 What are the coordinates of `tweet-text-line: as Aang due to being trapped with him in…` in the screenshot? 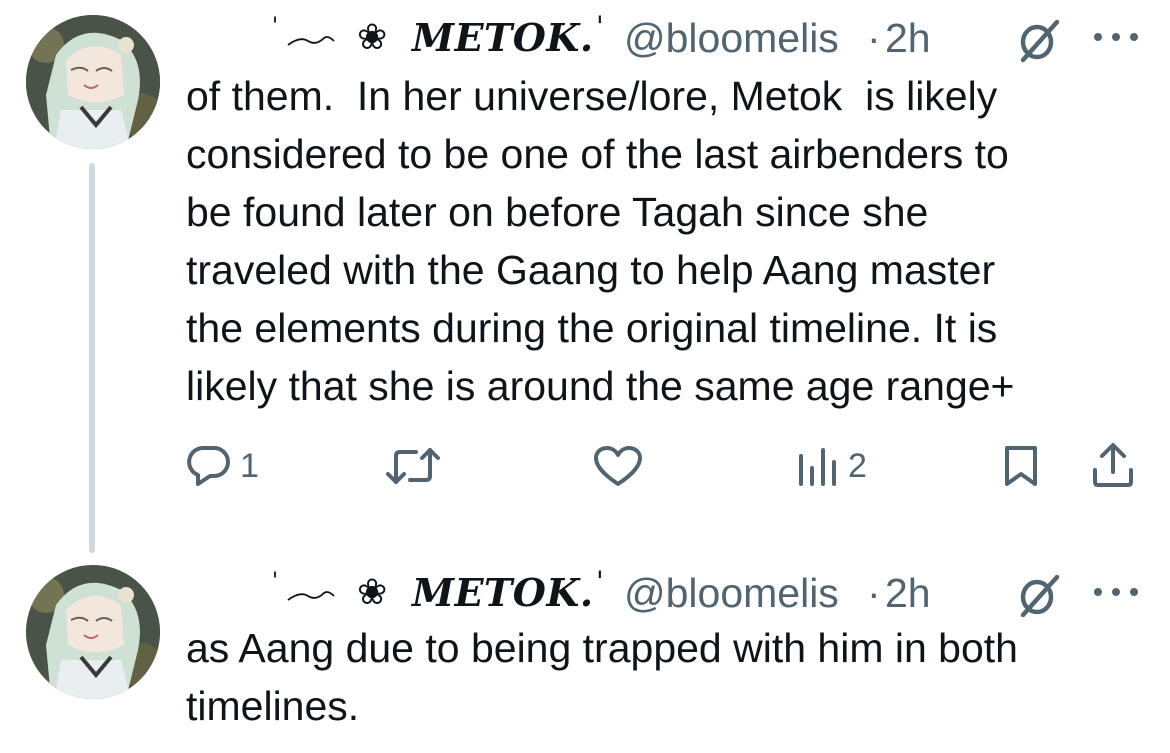 It's located at (602, 648).